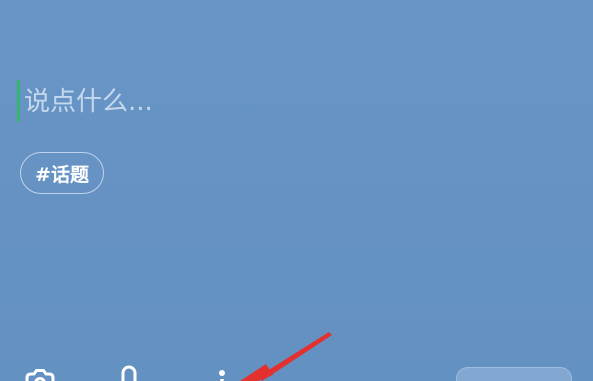  Describe the element at coordinates (284, 102) in the screenshot. I see `compose-input` at that location.